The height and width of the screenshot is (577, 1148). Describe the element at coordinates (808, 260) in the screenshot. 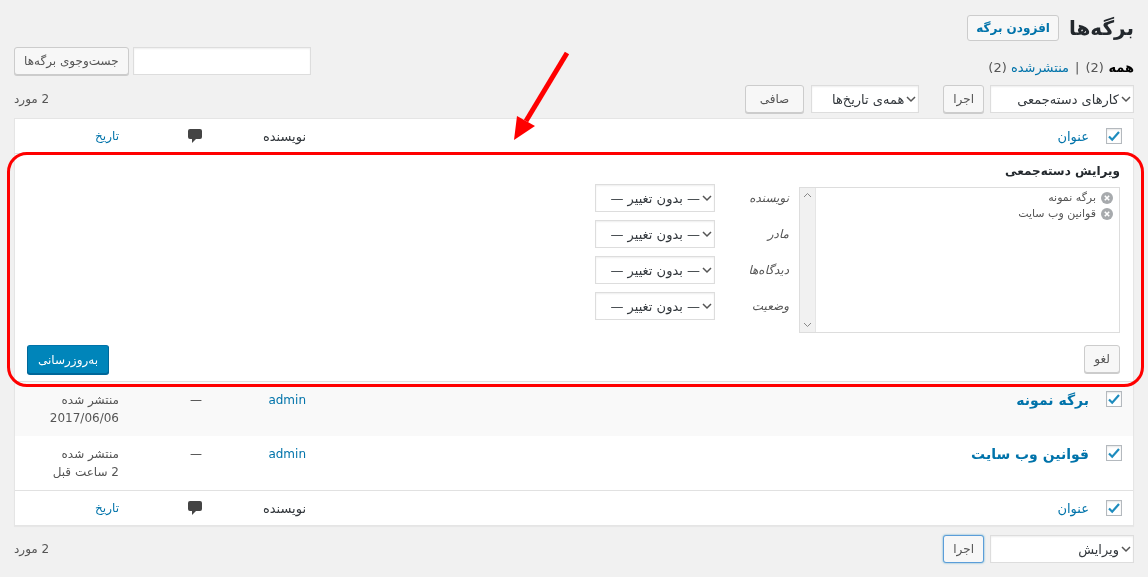

I see `scrollbar` at that location.